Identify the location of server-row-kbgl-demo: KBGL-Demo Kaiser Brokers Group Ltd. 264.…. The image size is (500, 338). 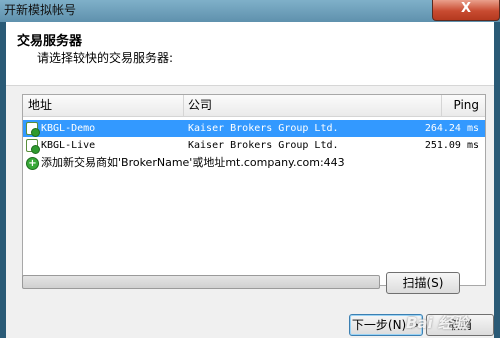
(254, 128).